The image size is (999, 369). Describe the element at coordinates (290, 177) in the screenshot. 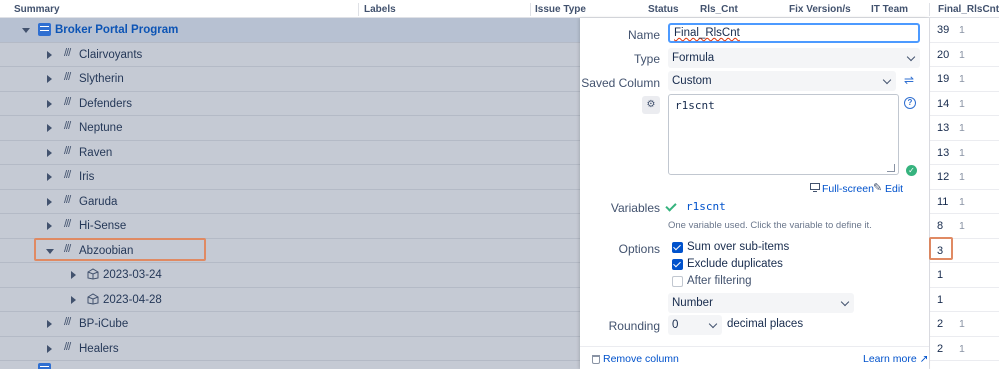

I see `tree-row: /// Iris` at that location.